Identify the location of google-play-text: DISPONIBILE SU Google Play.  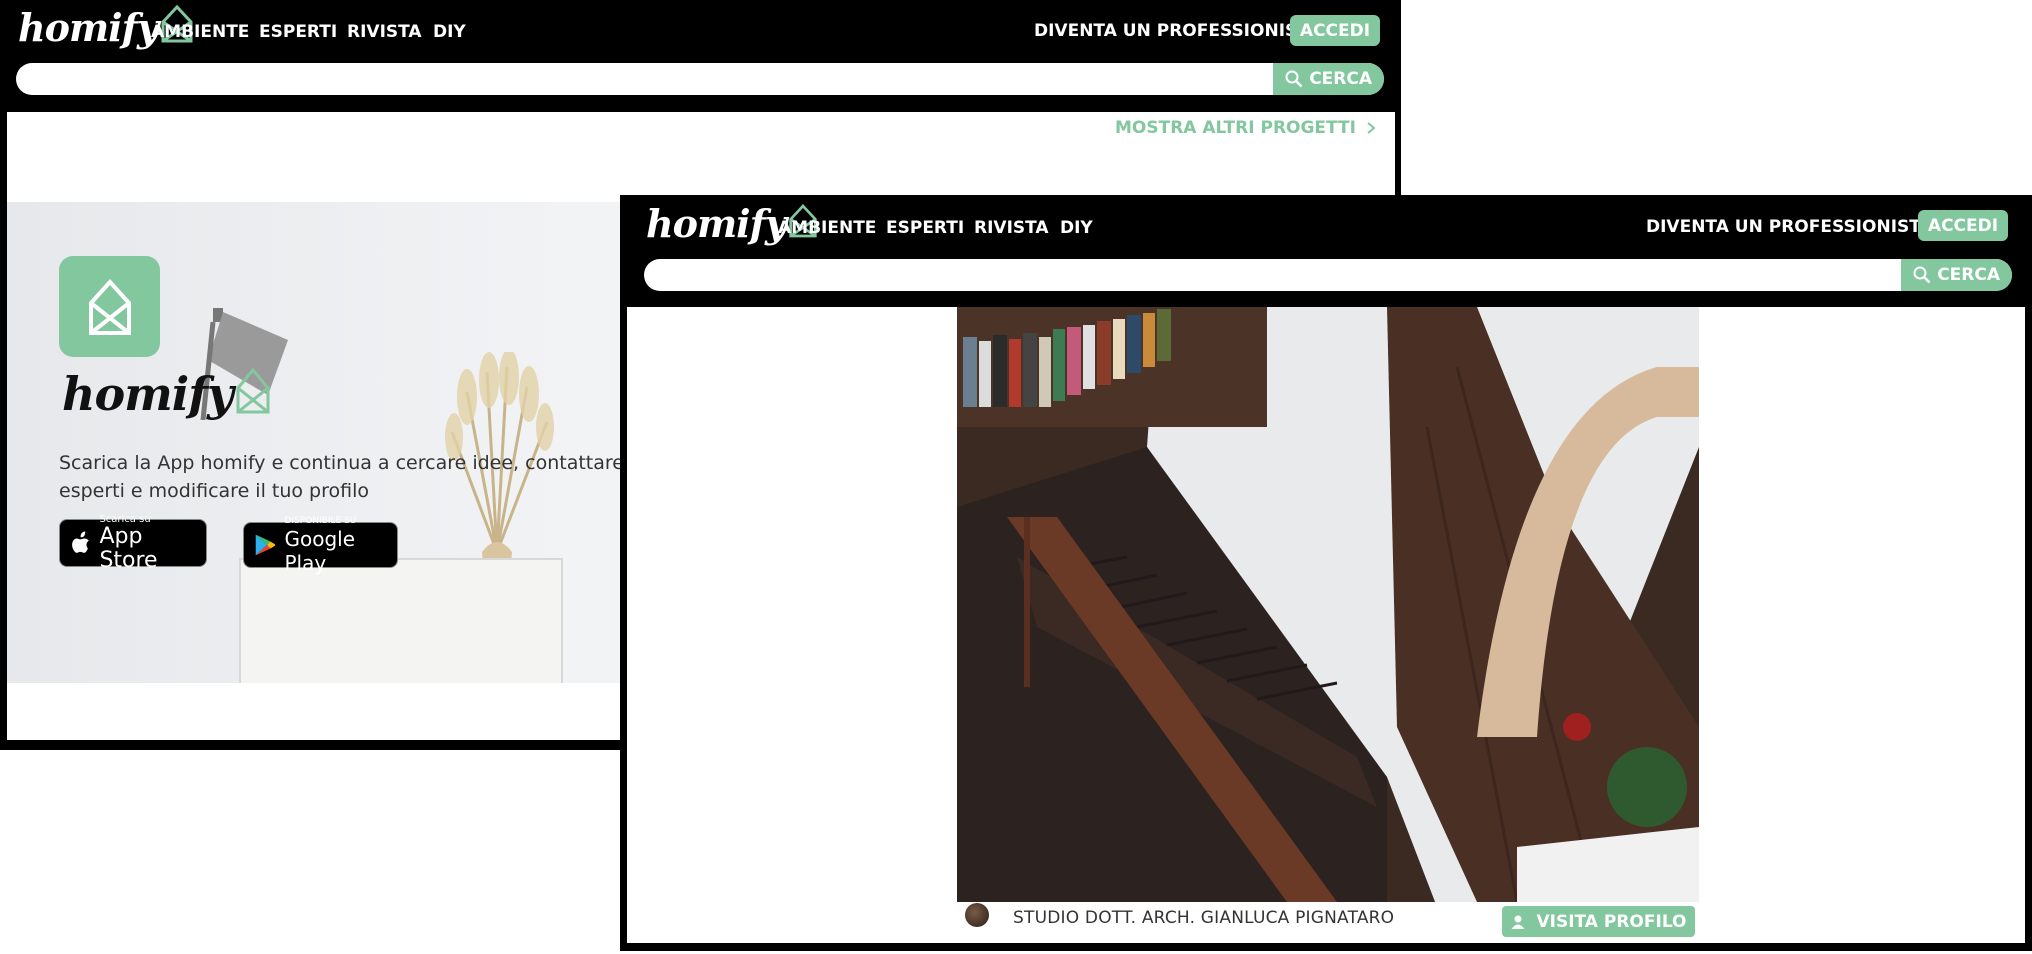
(335, 545).